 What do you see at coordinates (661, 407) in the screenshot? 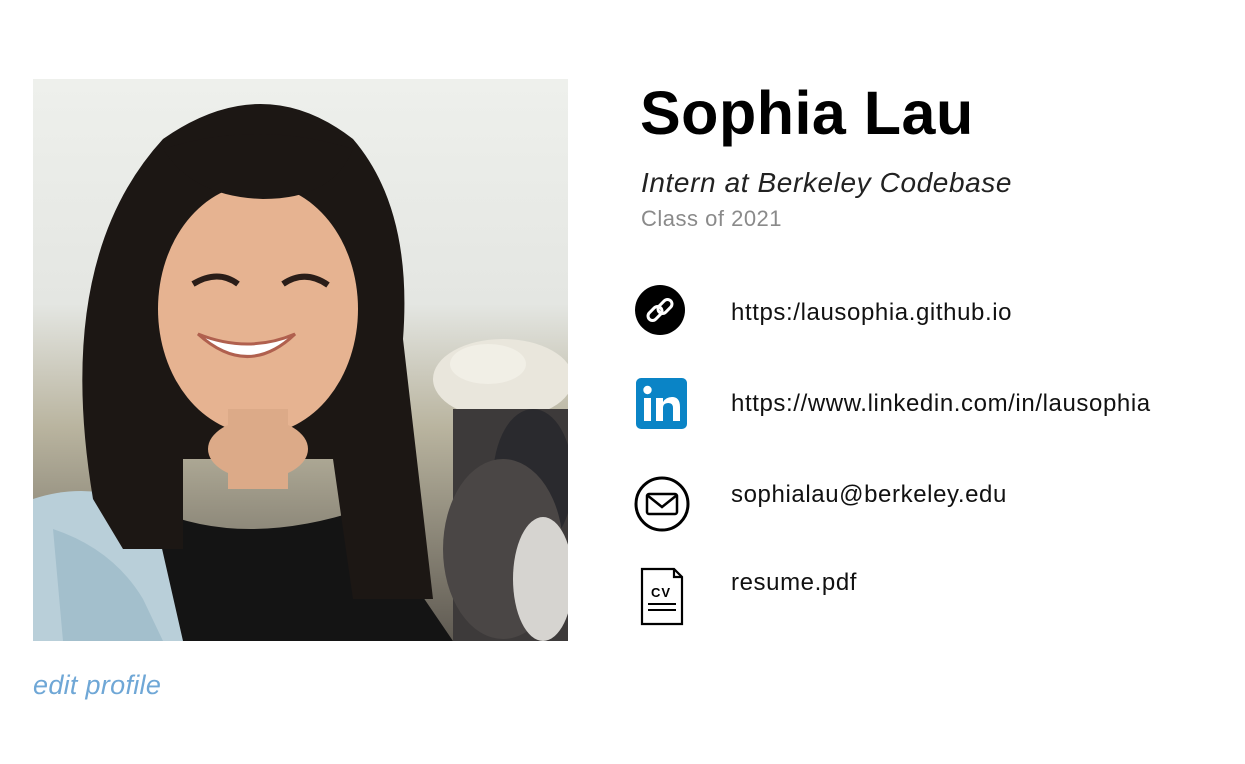
I see `linkedin-icon` at bounding box center [661, 407].